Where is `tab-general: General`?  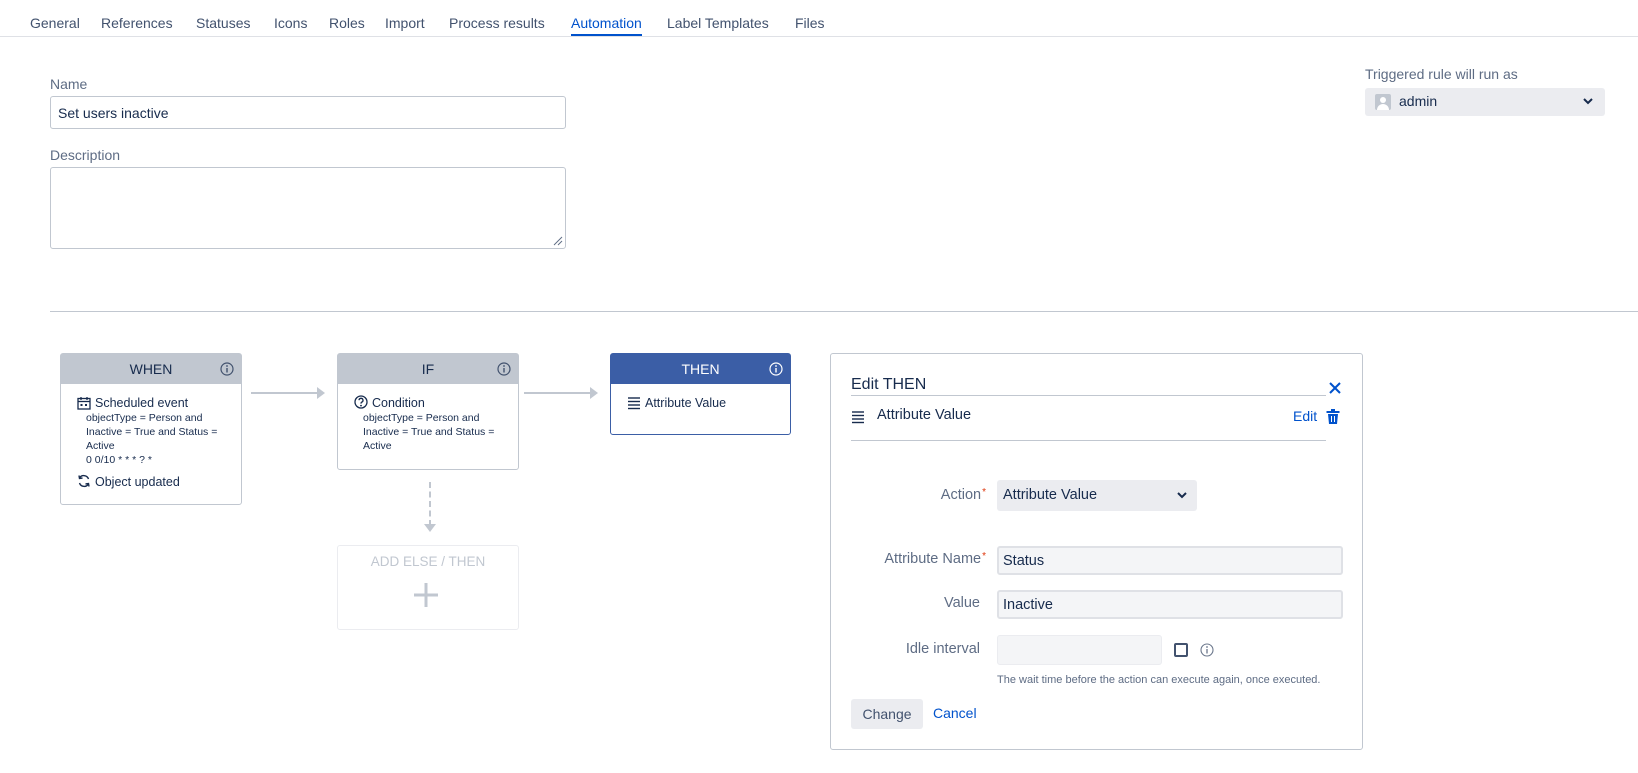 tab-general: General is located at coordinates (55, 23).